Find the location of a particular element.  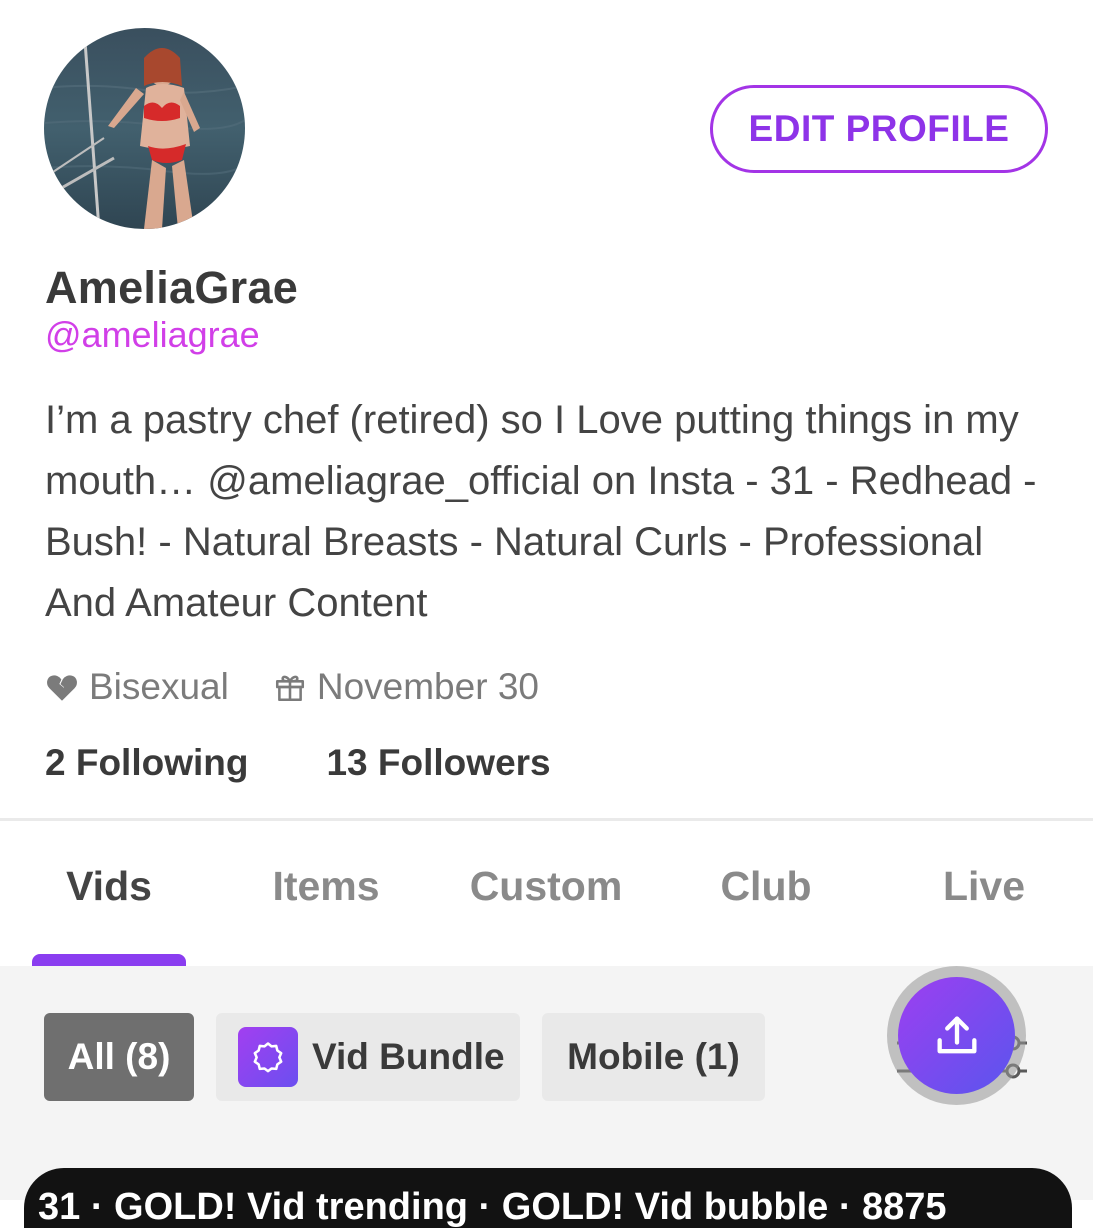

following-link: 2 Following is located at coordinates (146, 763).